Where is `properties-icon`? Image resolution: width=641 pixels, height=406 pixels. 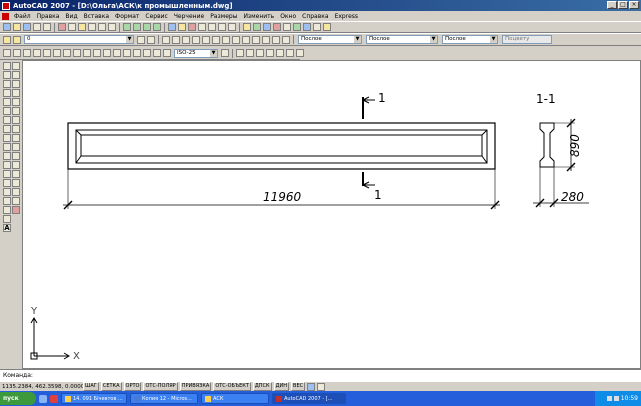
properties-icon is located at coordinates (172, 27).